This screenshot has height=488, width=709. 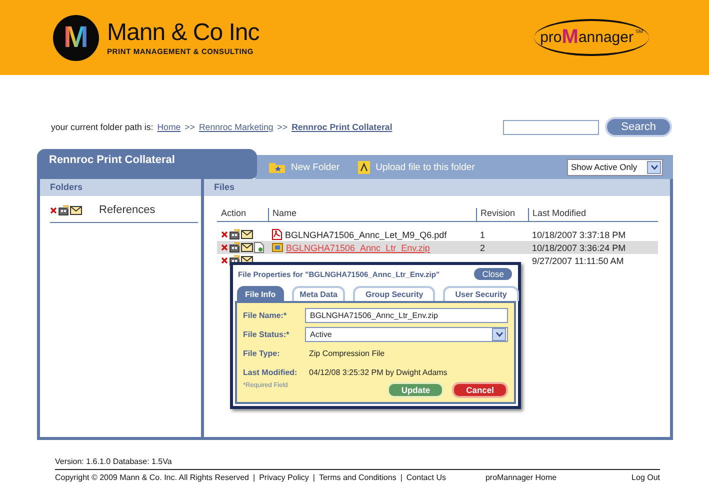 What do you see at coordinates (284, 477) in the screenshot?
I see `footer-link: Privacy Policy` at bounding box center [284, 477].